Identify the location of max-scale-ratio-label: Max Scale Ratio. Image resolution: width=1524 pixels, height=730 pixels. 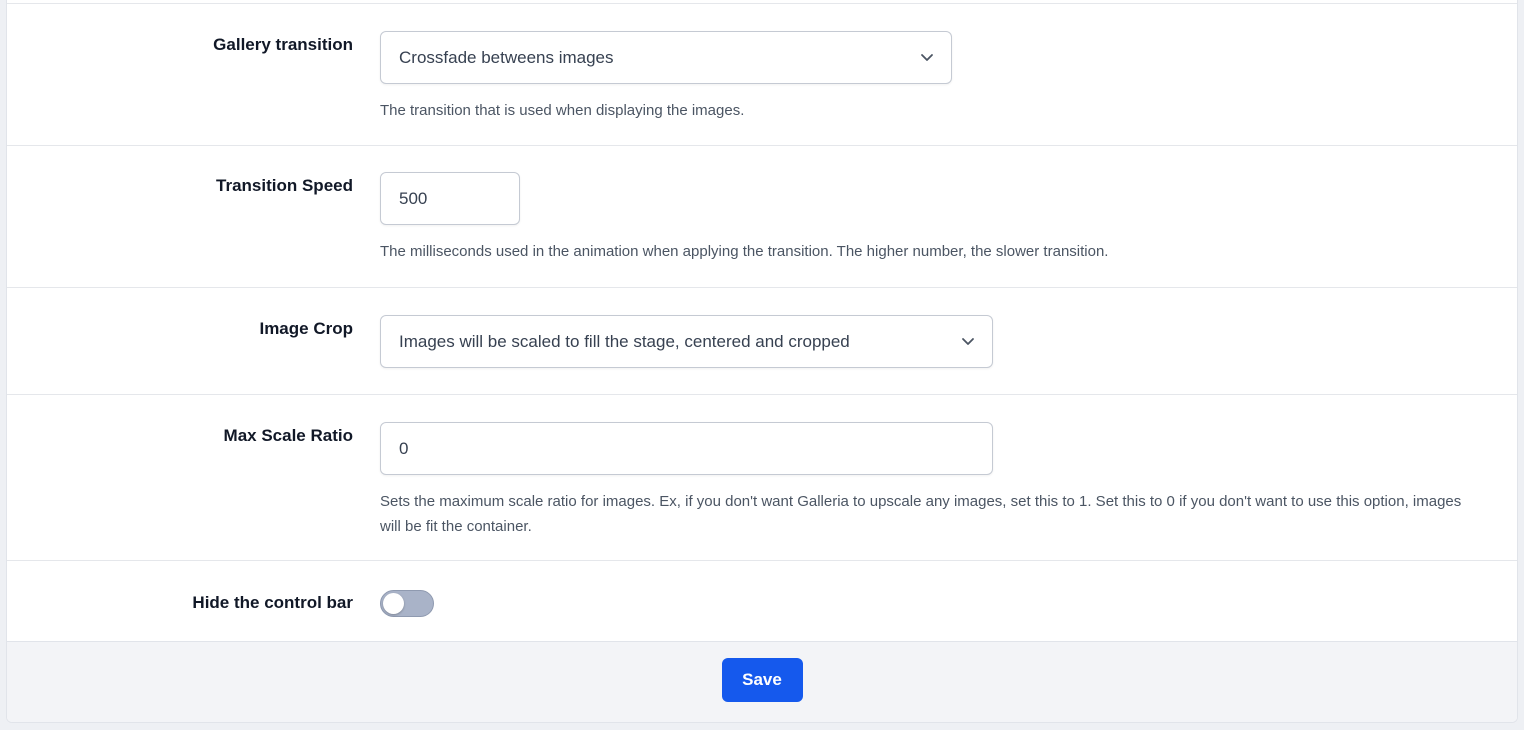
(288, 435).